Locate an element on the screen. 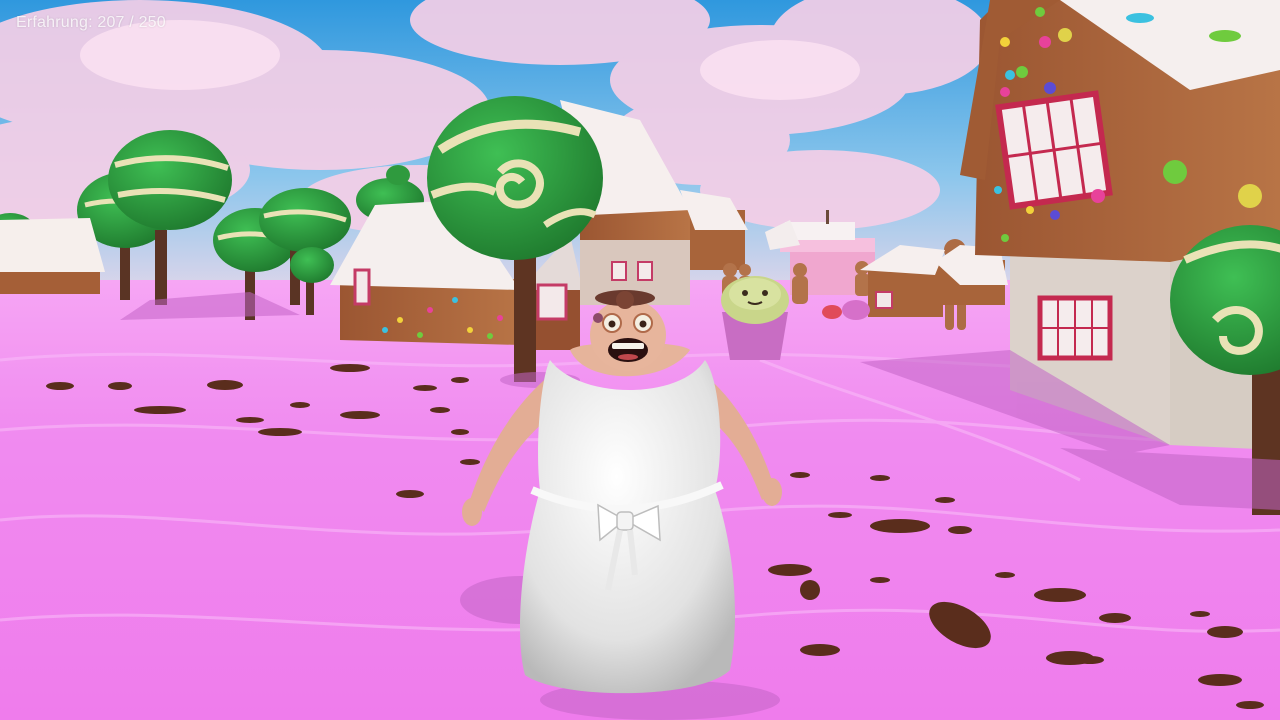 The height and width of the screenshot is (720, 1280). cupcake is located at coordinates (755, 318).